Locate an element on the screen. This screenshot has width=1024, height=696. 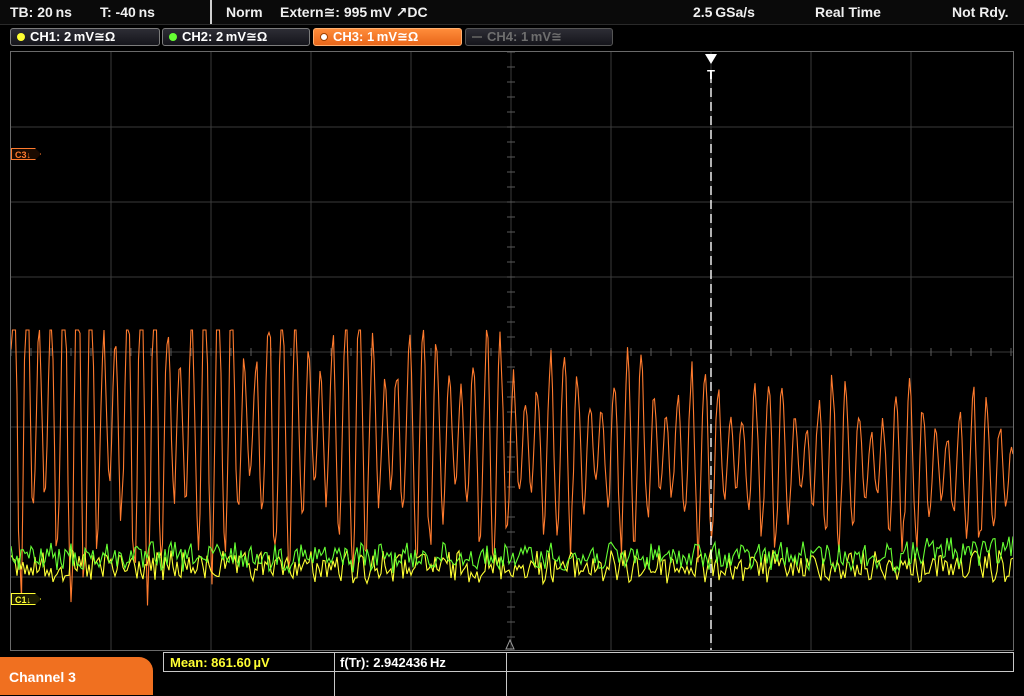
mean-measurement: Mean: 861.60 µV is located at coordinates (220, 662).